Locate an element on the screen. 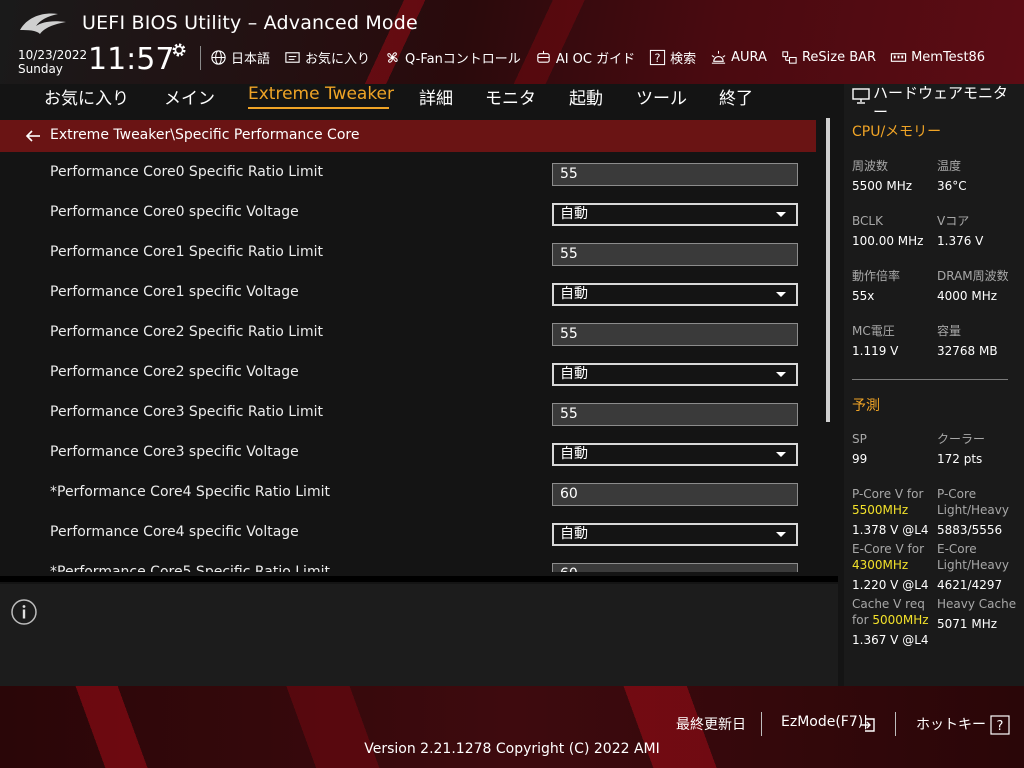  frequency-label: 周波数 is located at coordinates (870, 166).